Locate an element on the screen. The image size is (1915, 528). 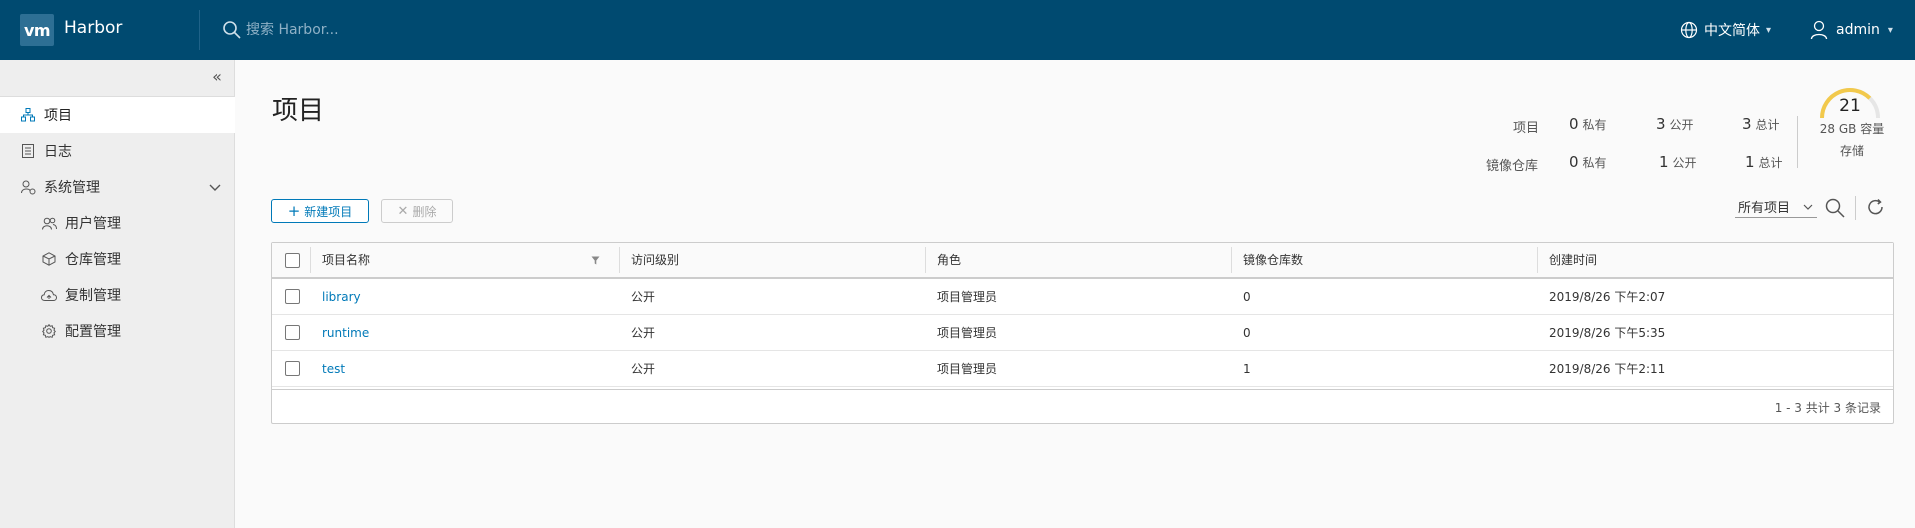
project-name-link: runtime is located at coordinates (345, 333).